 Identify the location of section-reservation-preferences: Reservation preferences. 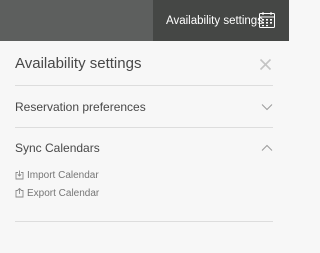
(144, 107).